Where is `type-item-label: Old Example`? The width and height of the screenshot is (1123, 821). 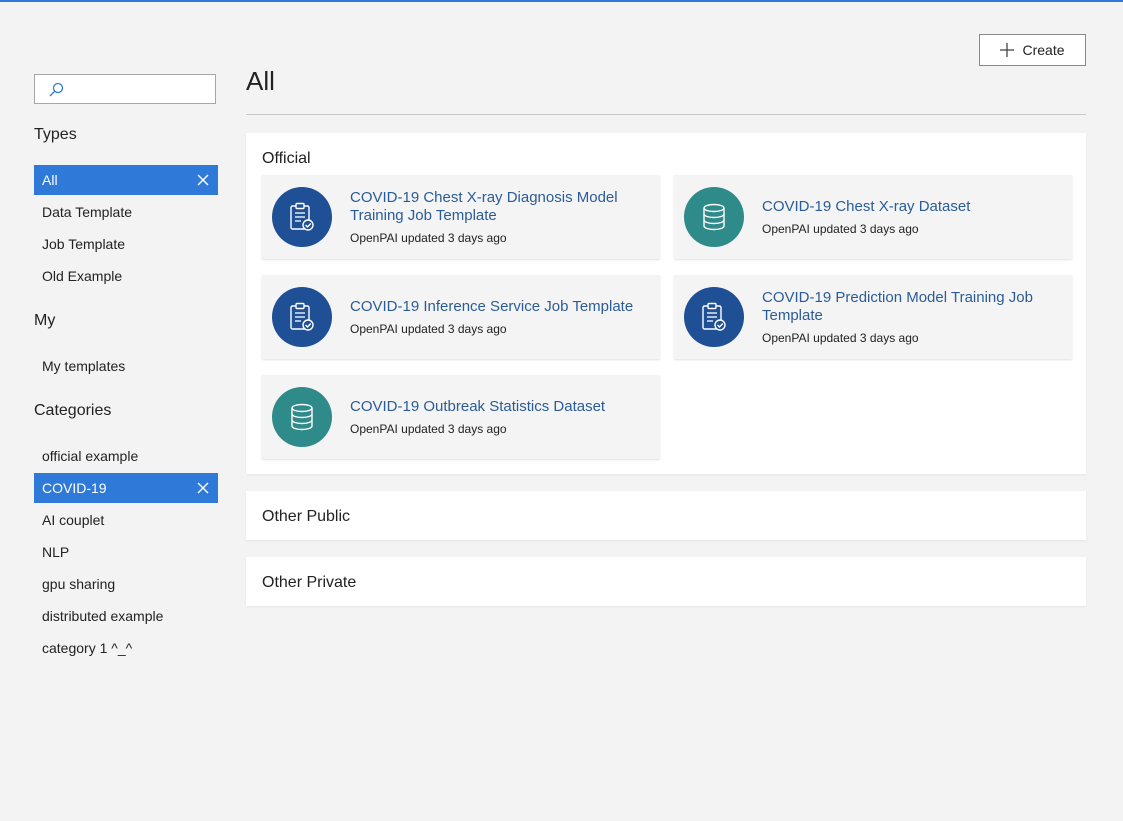 type-item-label: Old Example is located at coordinates (82, 276).